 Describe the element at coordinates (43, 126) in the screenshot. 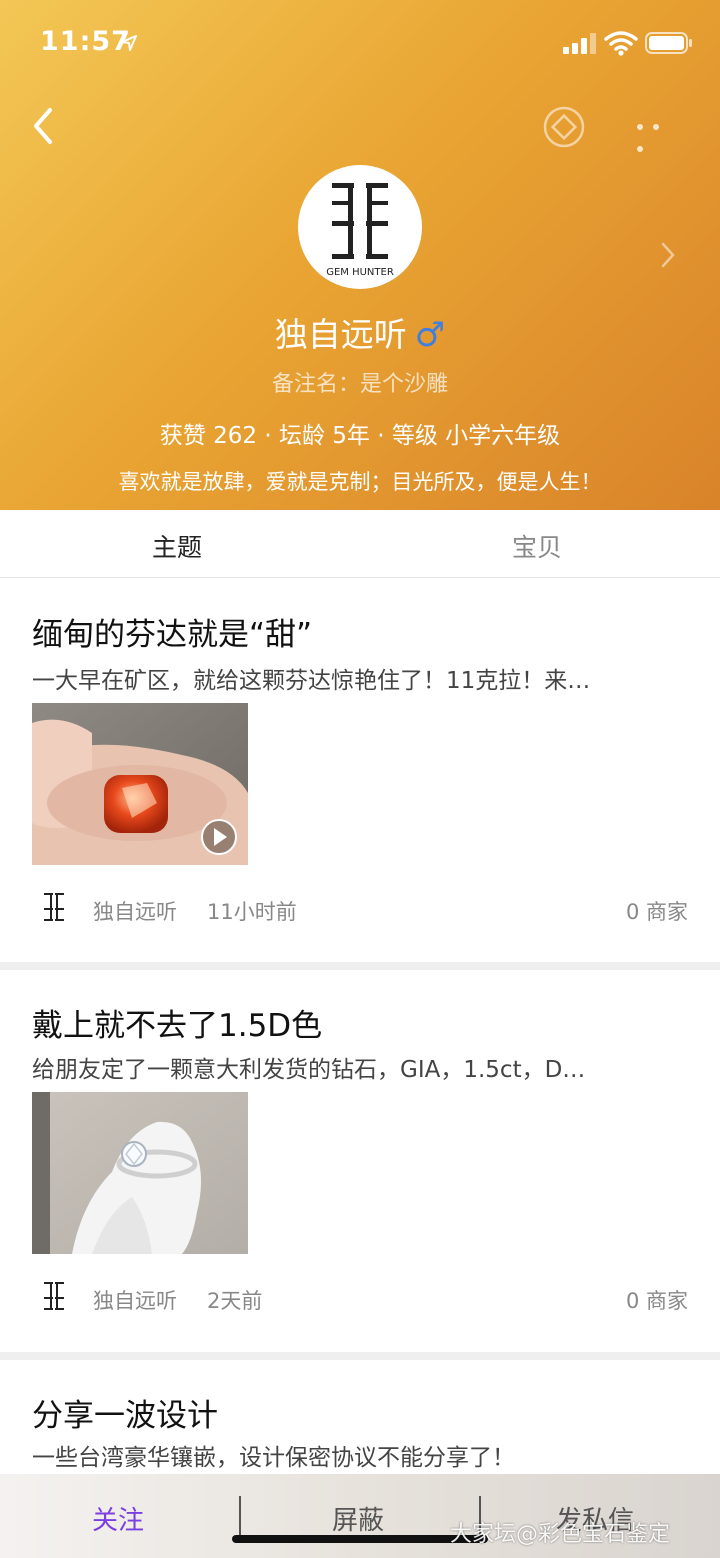

I see `back-arrow-icon` at that location.